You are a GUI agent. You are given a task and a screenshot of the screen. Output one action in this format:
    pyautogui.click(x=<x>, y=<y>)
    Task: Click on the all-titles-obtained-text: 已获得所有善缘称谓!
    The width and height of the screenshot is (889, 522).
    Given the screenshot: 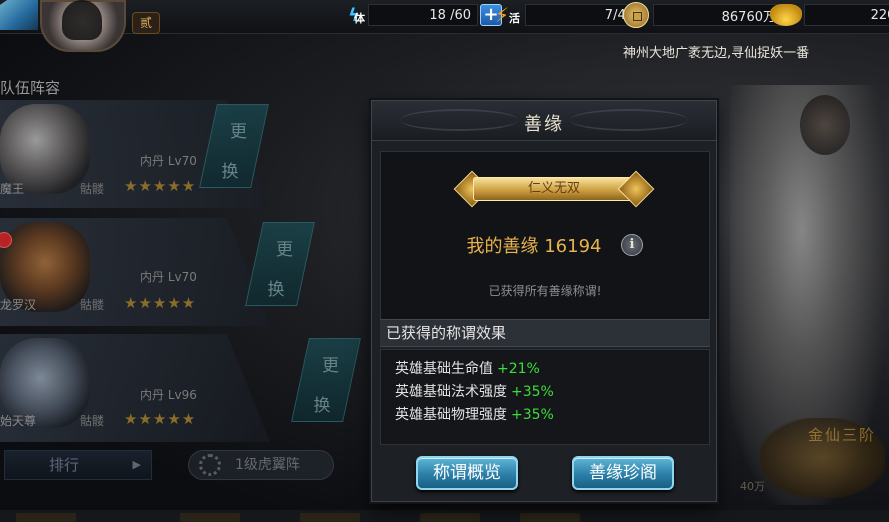 What is the action you would take?
    pyautogui.click(x=545, y=291)
    